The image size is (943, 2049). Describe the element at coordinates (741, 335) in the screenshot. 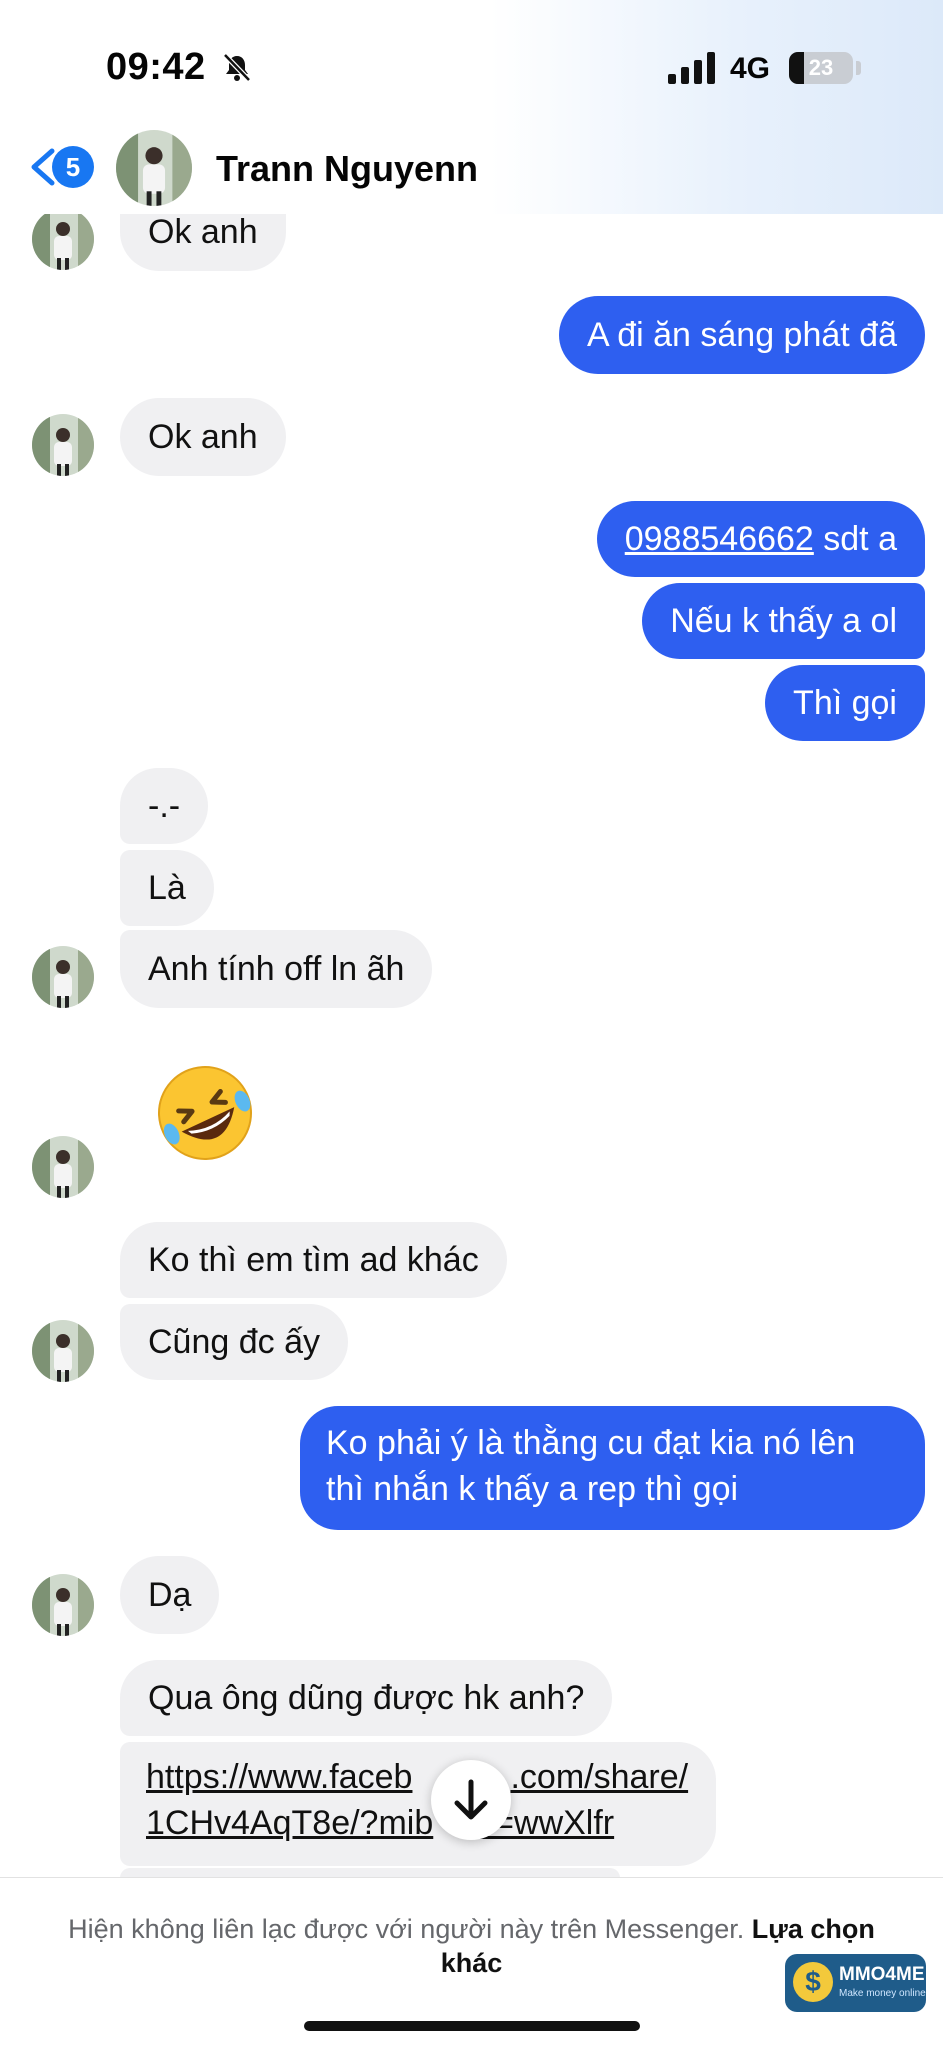

I see `message-bubble-outgoing: A đi ăn sáng phát đã` at that location.